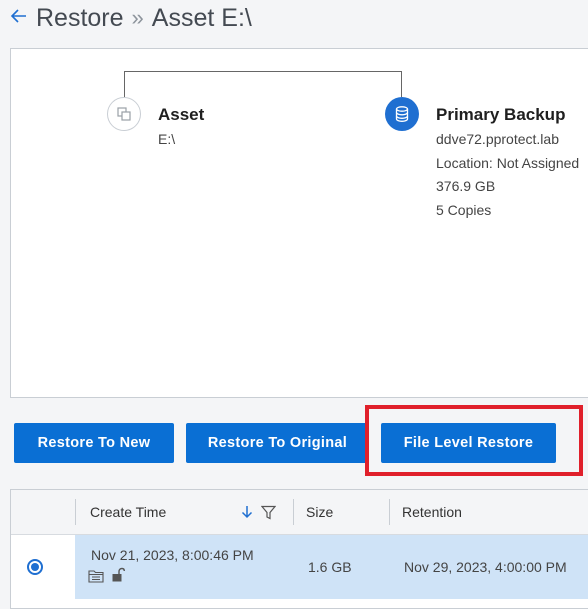 The height and width of the screenshot is (609, 588). I want to click on row-create-time: Nov 21, 2023, 8:00:46 PM, so click(172, 555).